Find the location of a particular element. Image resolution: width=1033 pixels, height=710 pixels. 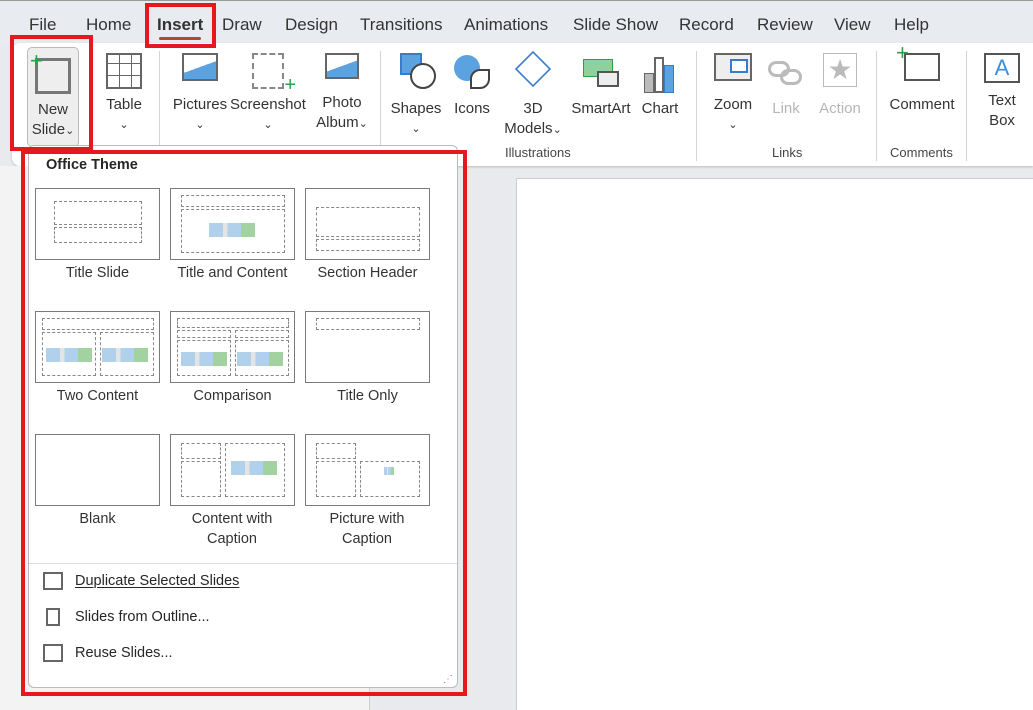

comment-button: + Comment is located at coordinates (922, 78).